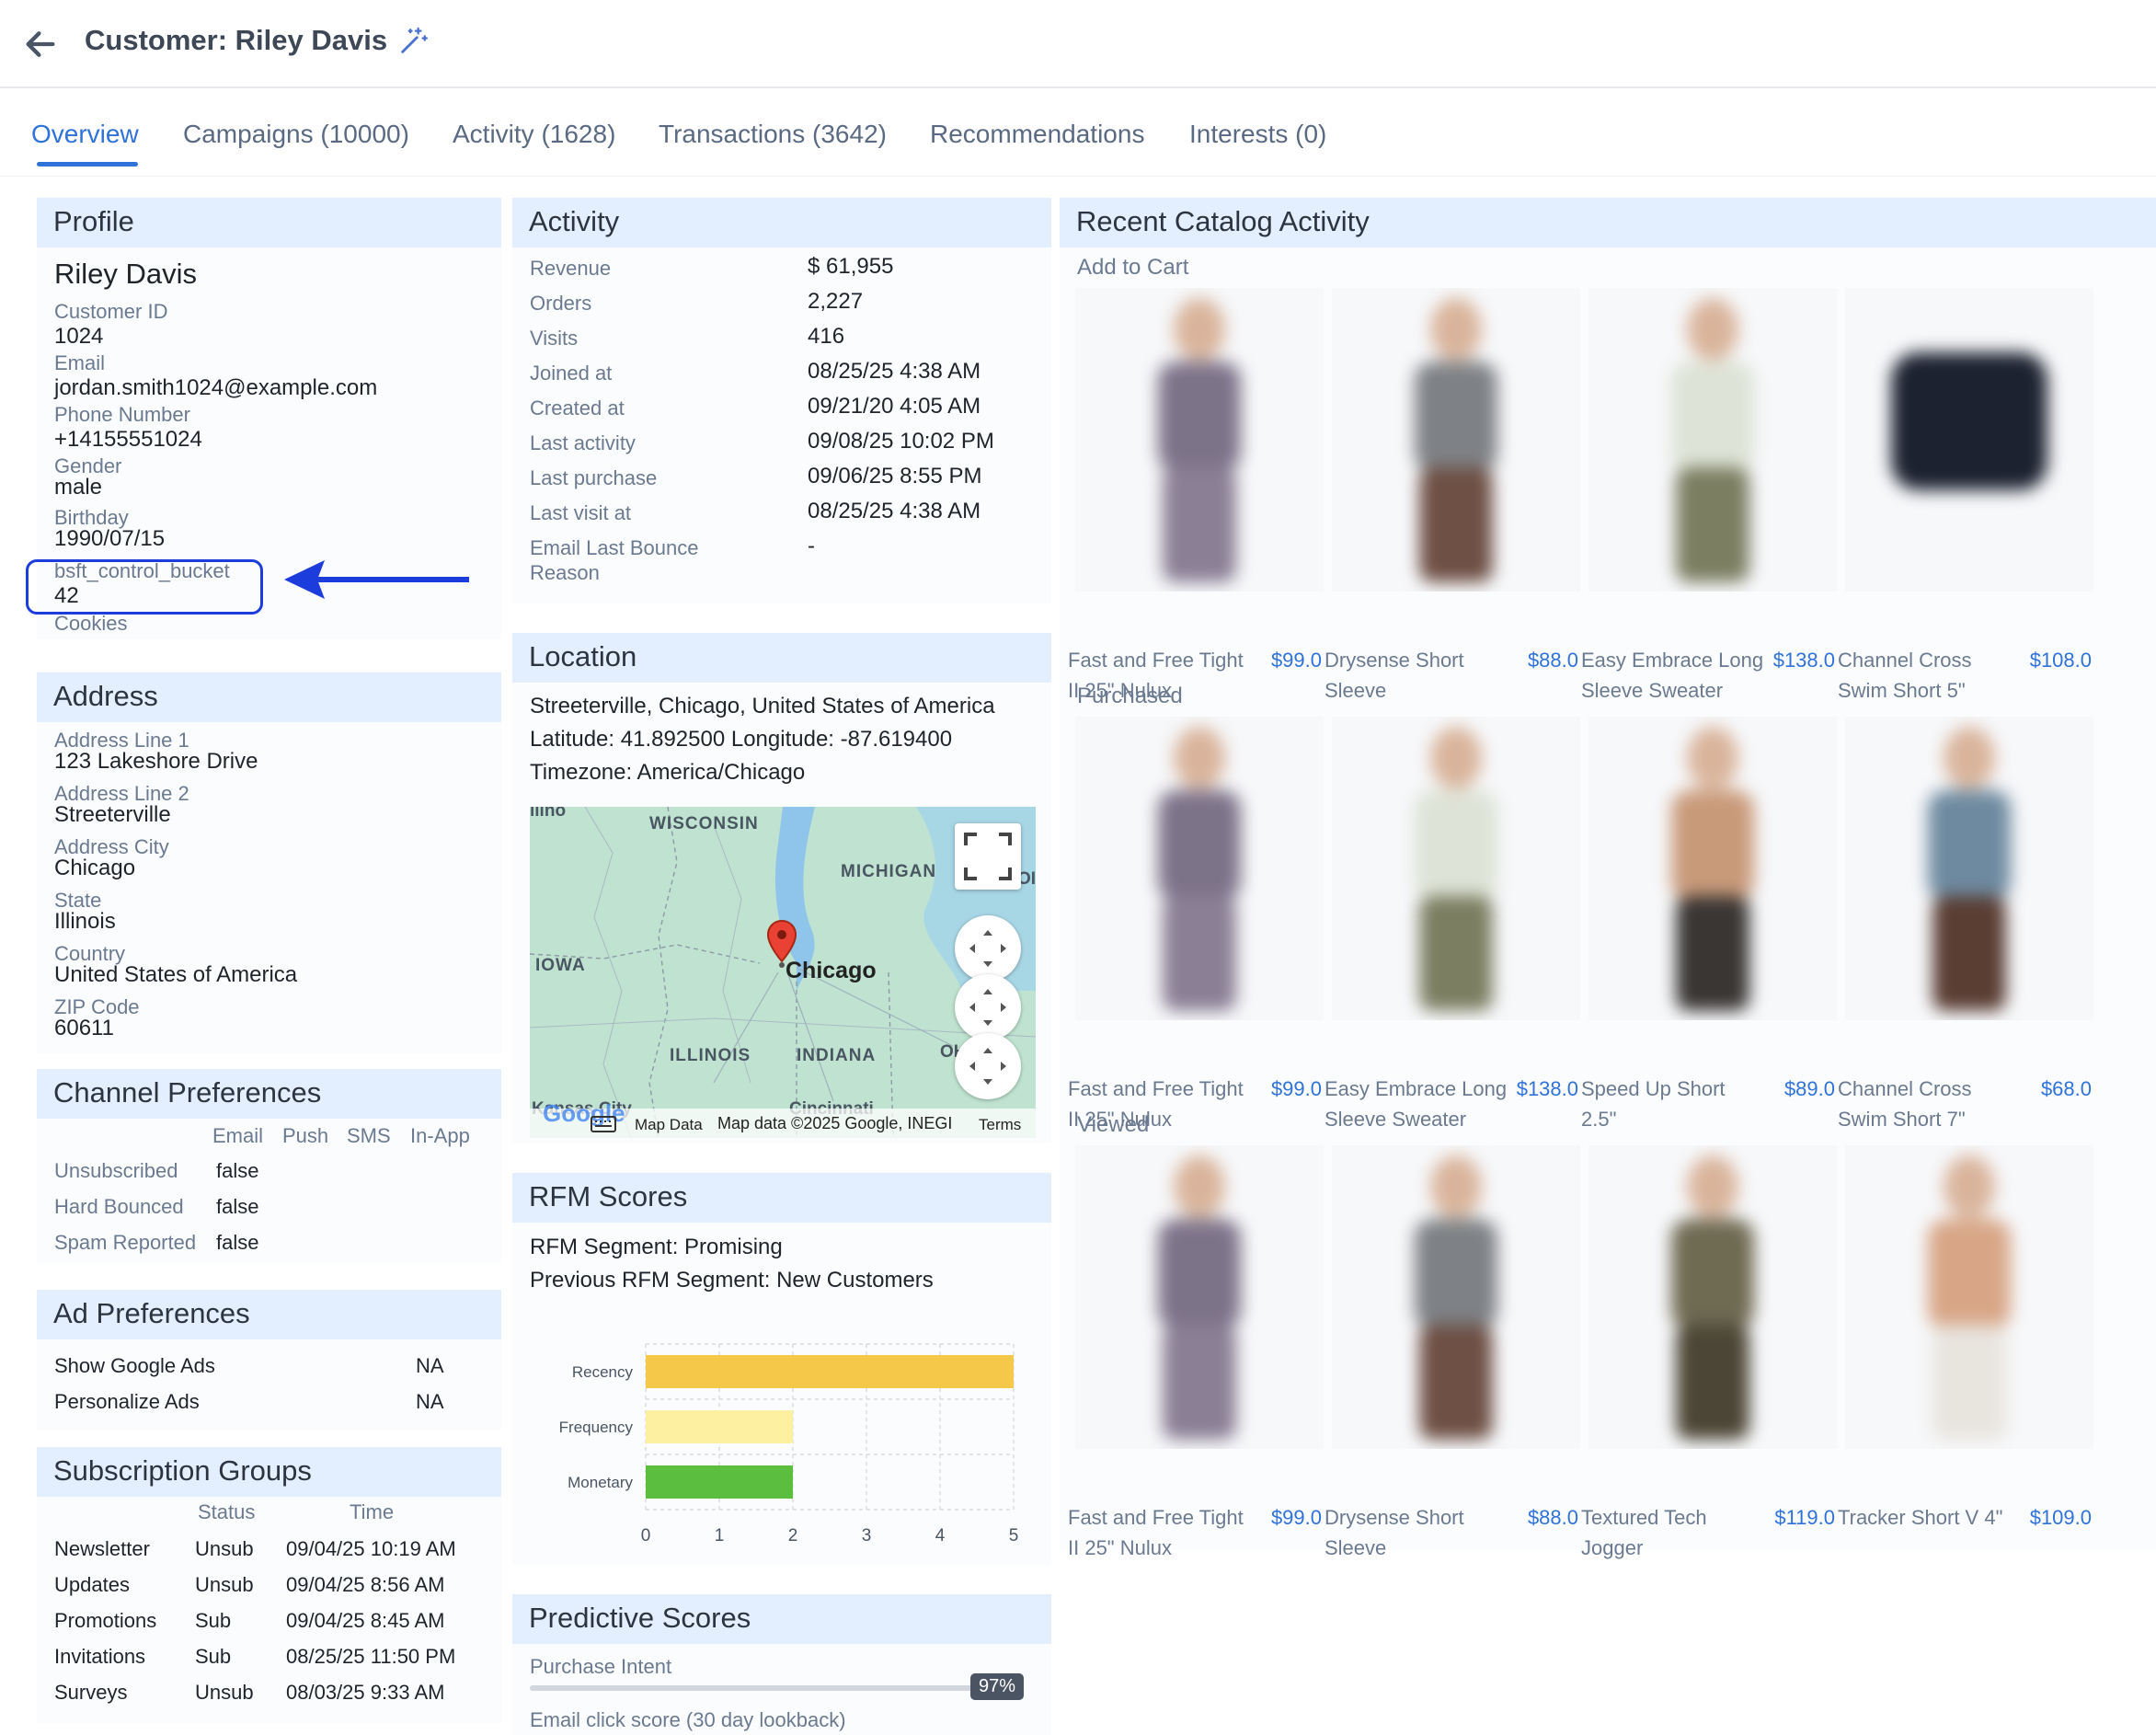  I want to click on map-tilt-button, so click(988, 1066).